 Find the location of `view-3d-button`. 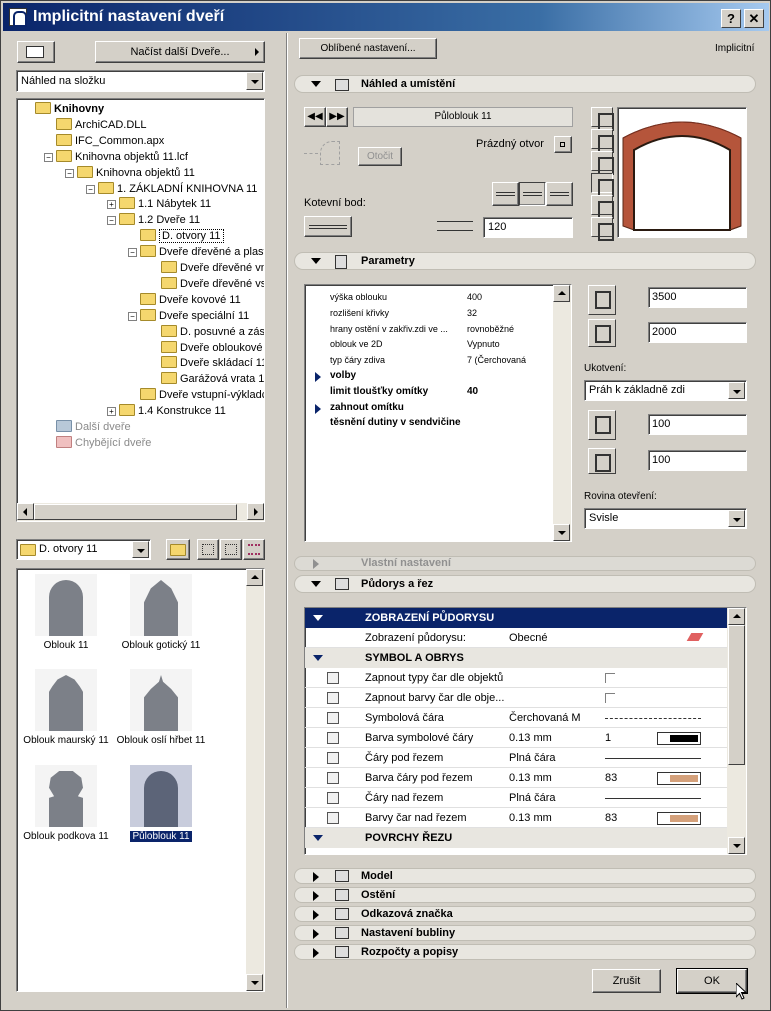

view-3d-button is located at coordinates (602, 119).